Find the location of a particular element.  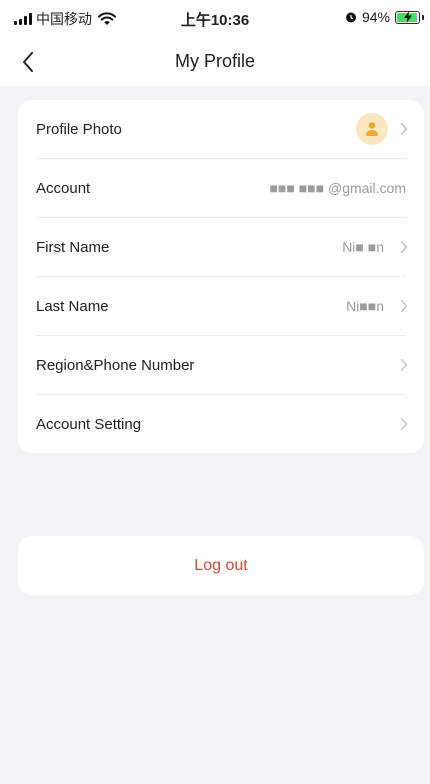

status-right: 94% is located at coordinates (384, 17).